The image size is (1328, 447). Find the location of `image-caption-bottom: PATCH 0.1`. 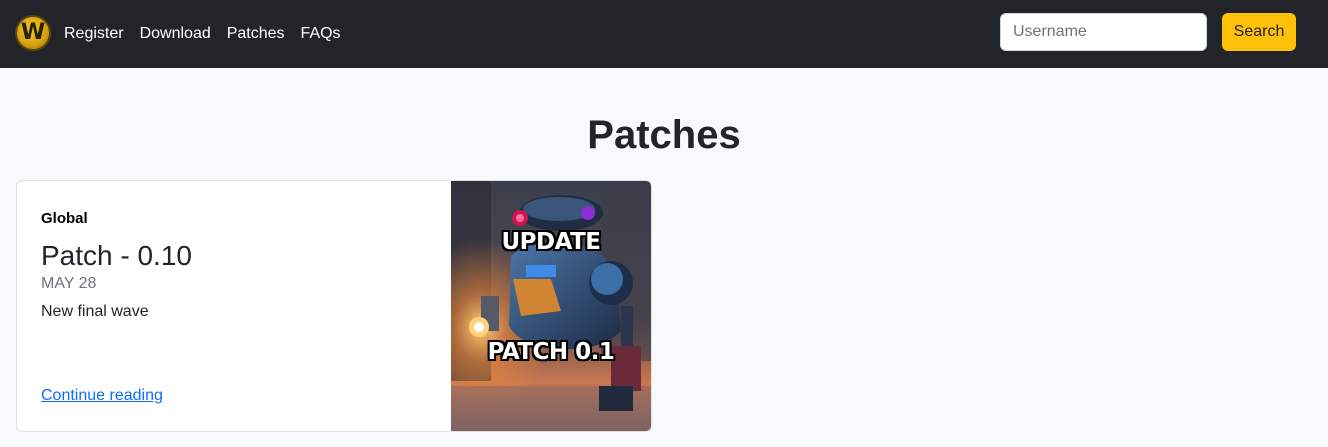

image-caption-bottom: PATCH 0.1 is located at coordinates (551, 352).